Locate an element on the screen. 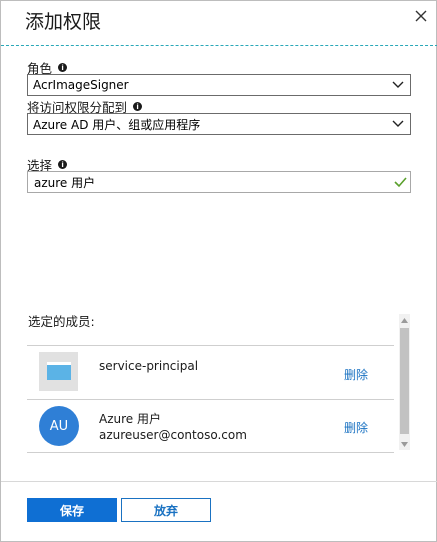  scroll-up-icon is located at coordinates (404, 320).